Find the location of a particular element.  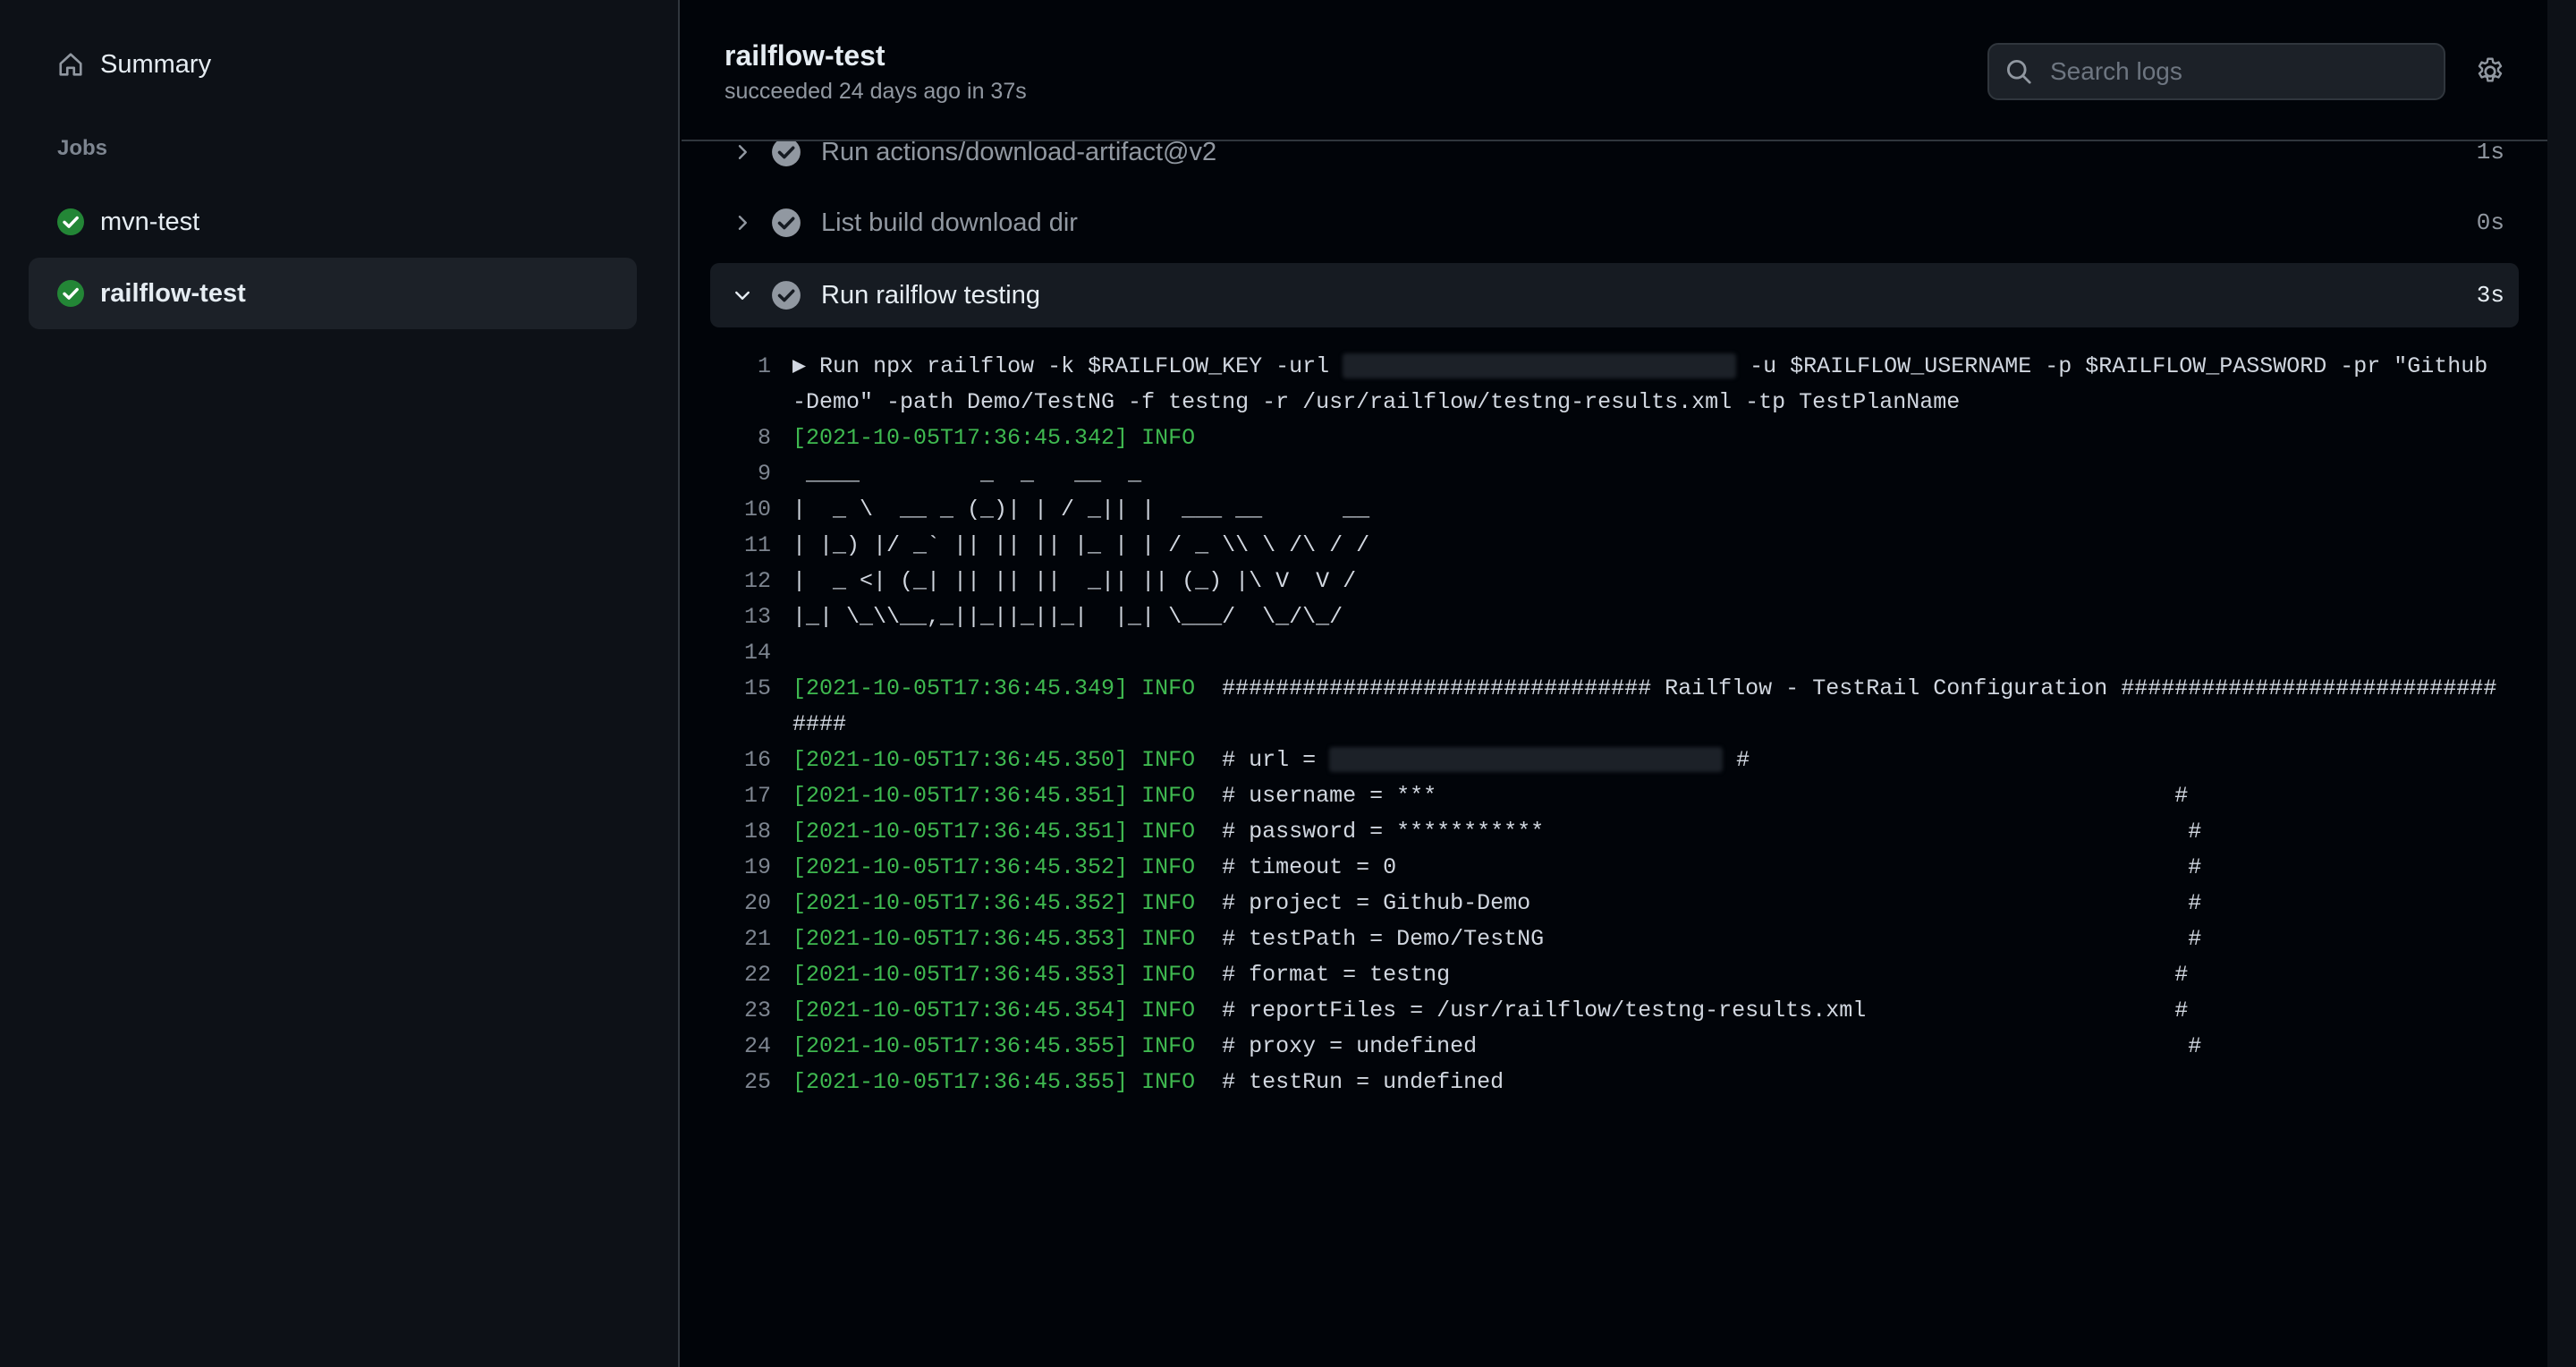

search-logs-box is located at coordinates (2216, 71).